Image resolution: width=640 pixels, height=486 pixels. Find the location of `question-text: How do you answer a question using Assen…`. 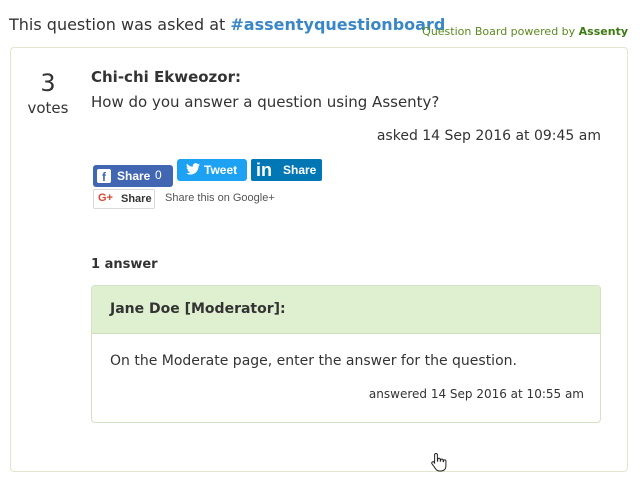

question-text: How do you answer a question using Assen… is located at coordinates (265, 102).